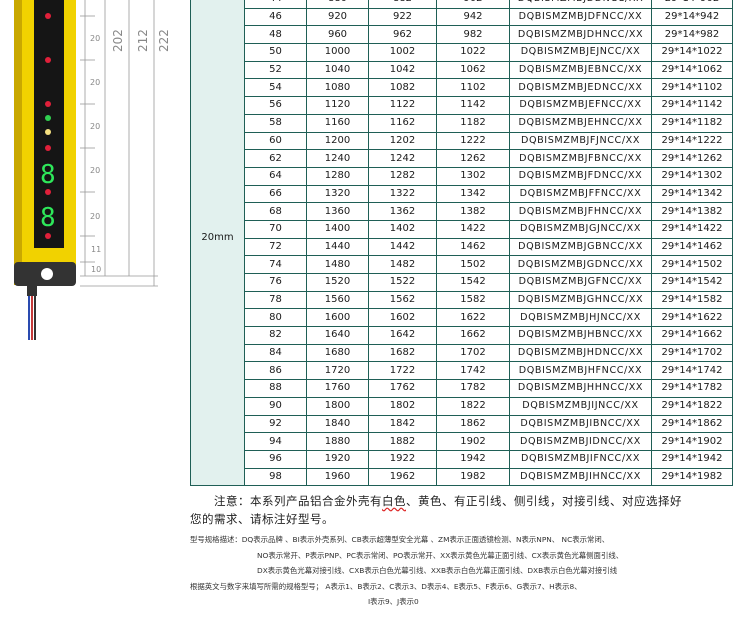  I want to click on table-cell: DQBISMZMBJEDNCC/XX, so click(580, 88).